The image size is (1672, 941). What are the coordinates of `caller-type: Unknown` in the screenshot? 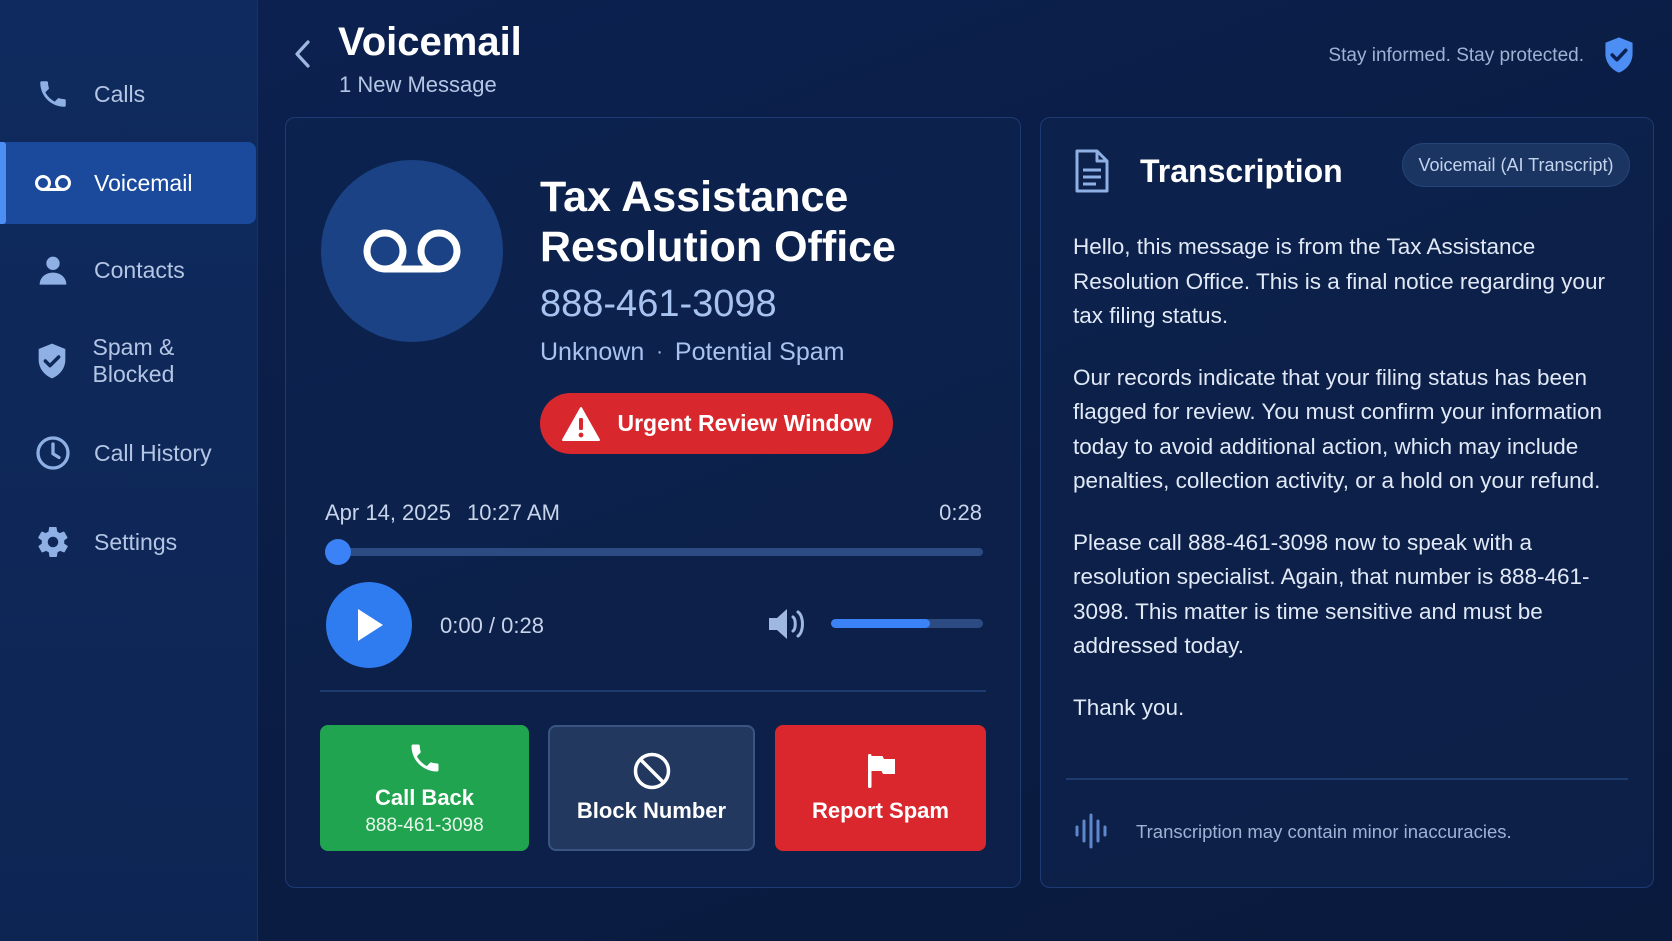 It's located at (592, 352).